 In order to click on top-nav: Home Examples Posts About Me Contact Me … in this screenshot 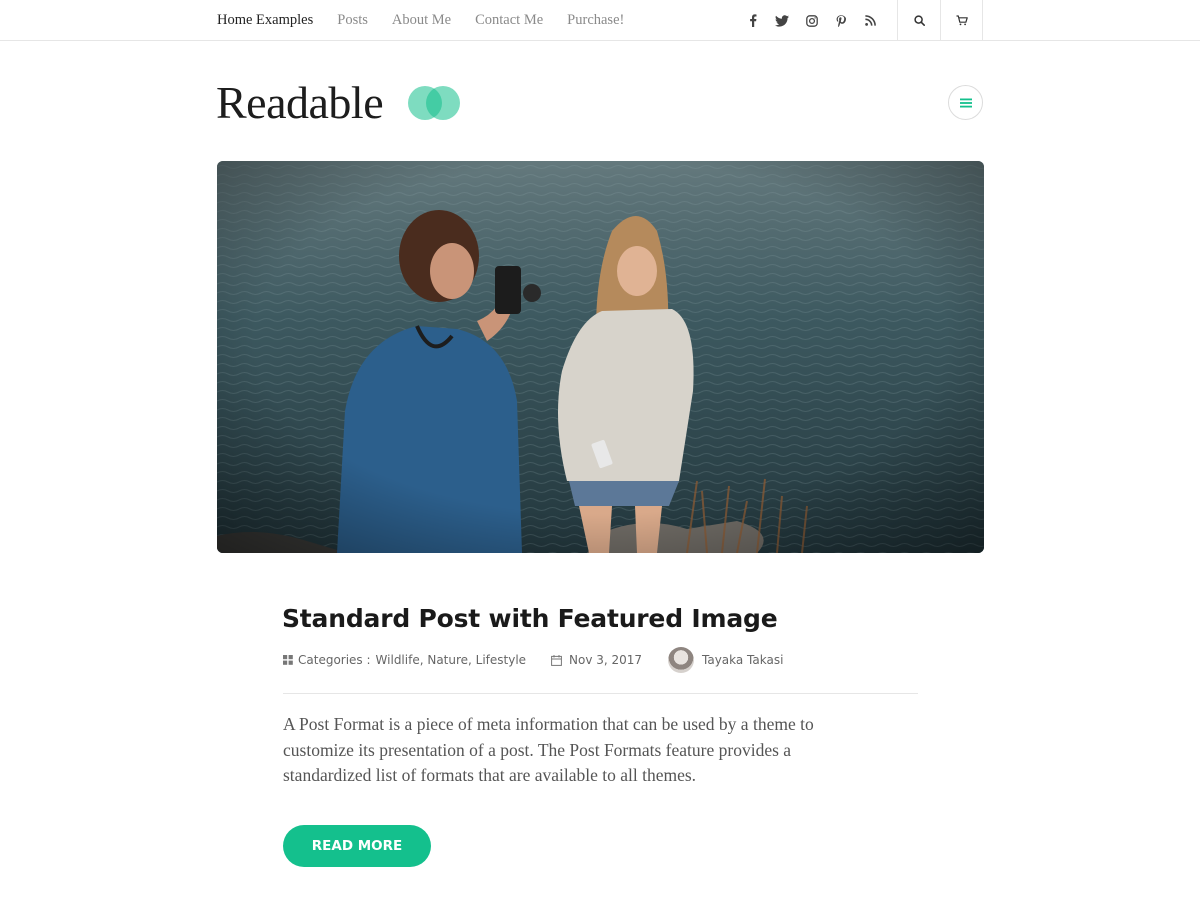, I will do `click(432, 20)`.